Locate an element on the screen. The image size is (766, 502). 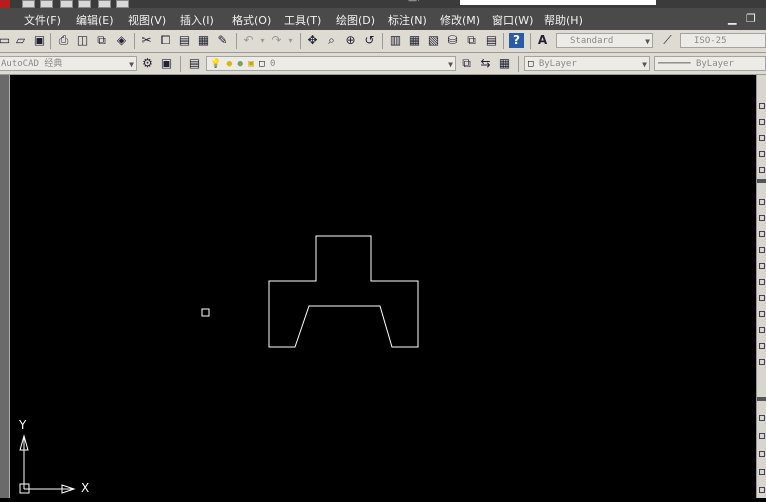
zoom-realtime-icon: ⌕ is located at coordinates (331, 40).